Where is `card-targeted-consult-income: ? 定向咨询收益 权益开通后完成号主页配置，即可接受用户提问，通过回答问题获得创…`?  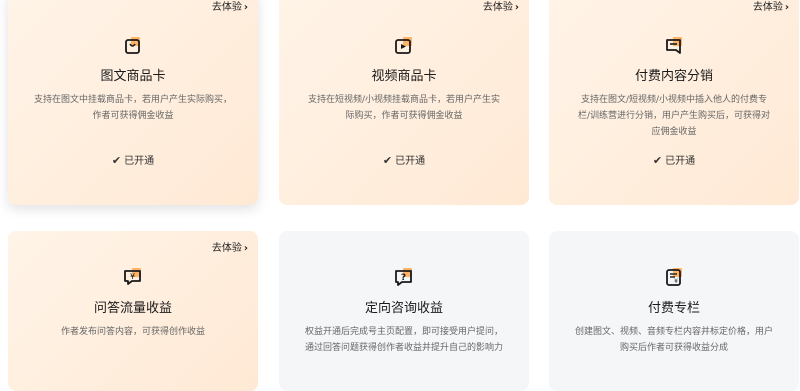
card-targeted-consult-income: ? 定向咨询收益 权益开通后完成号主页配置，即可接受用户提问，通过回答问题获得创… is located at coordinates (404, 311).